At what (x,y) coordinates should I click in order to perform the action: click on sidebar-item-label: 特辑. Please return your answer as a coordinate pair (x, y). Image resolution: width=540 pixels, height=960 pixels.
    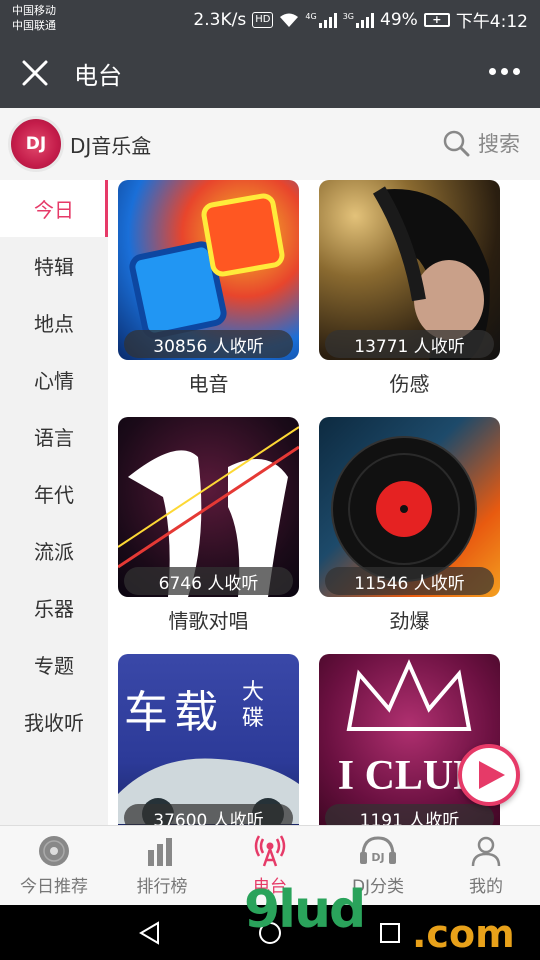
    Looking at the image, I should click on (54, 267).